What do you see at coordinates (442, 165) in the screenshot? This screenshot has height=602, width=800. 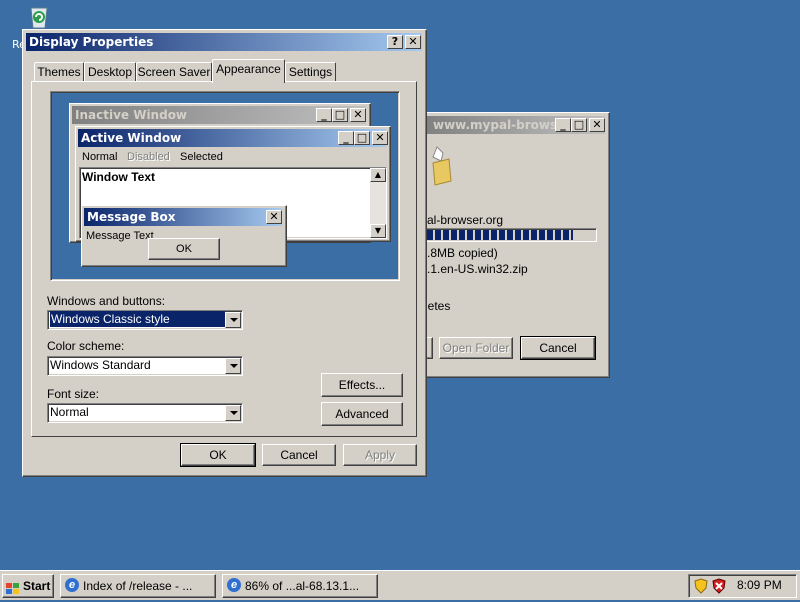 I see `folder-icon` at bounding box center [442, 165].